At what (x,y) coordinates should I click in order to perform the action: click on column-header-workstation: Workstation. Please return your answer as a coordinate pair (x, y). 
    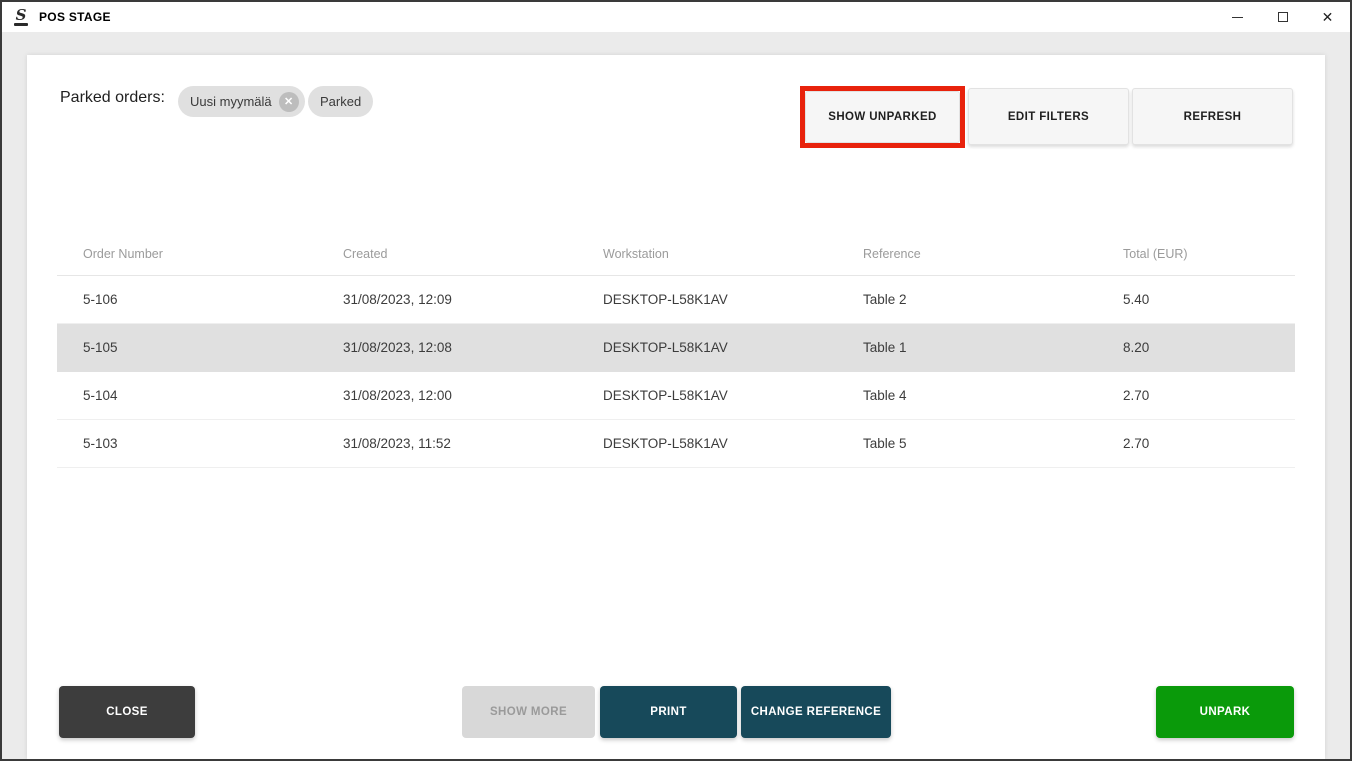
    Looking at the image, I should click on (636, 254).